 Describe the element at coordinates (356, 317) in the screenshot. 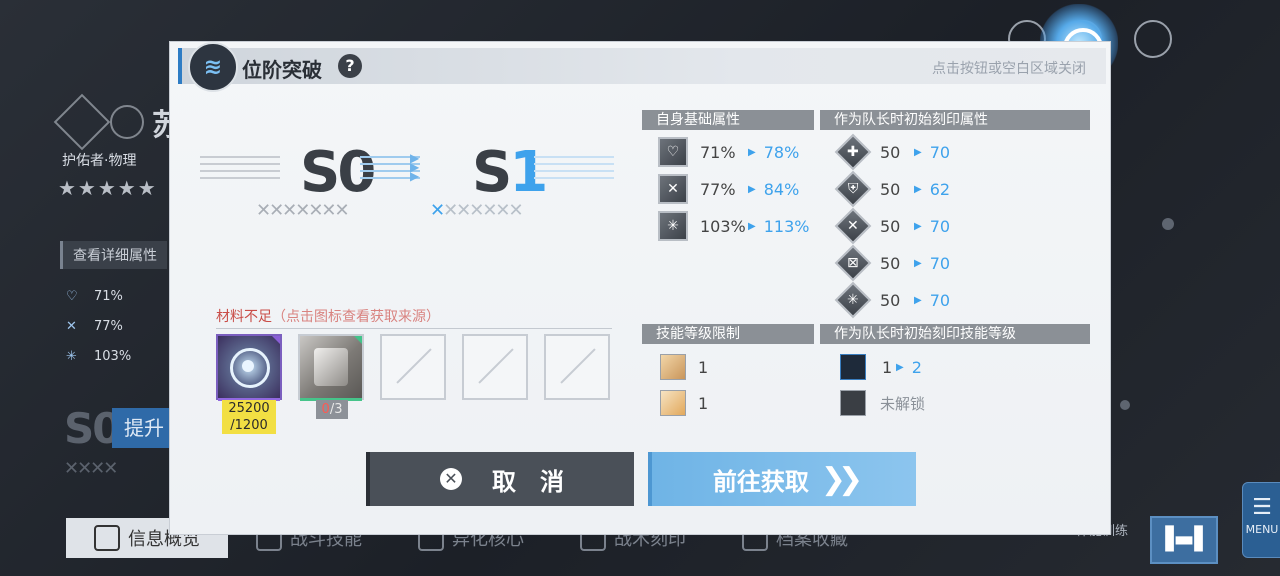

I see `materials-hint: （点击图标查看获取来源）` at that location.